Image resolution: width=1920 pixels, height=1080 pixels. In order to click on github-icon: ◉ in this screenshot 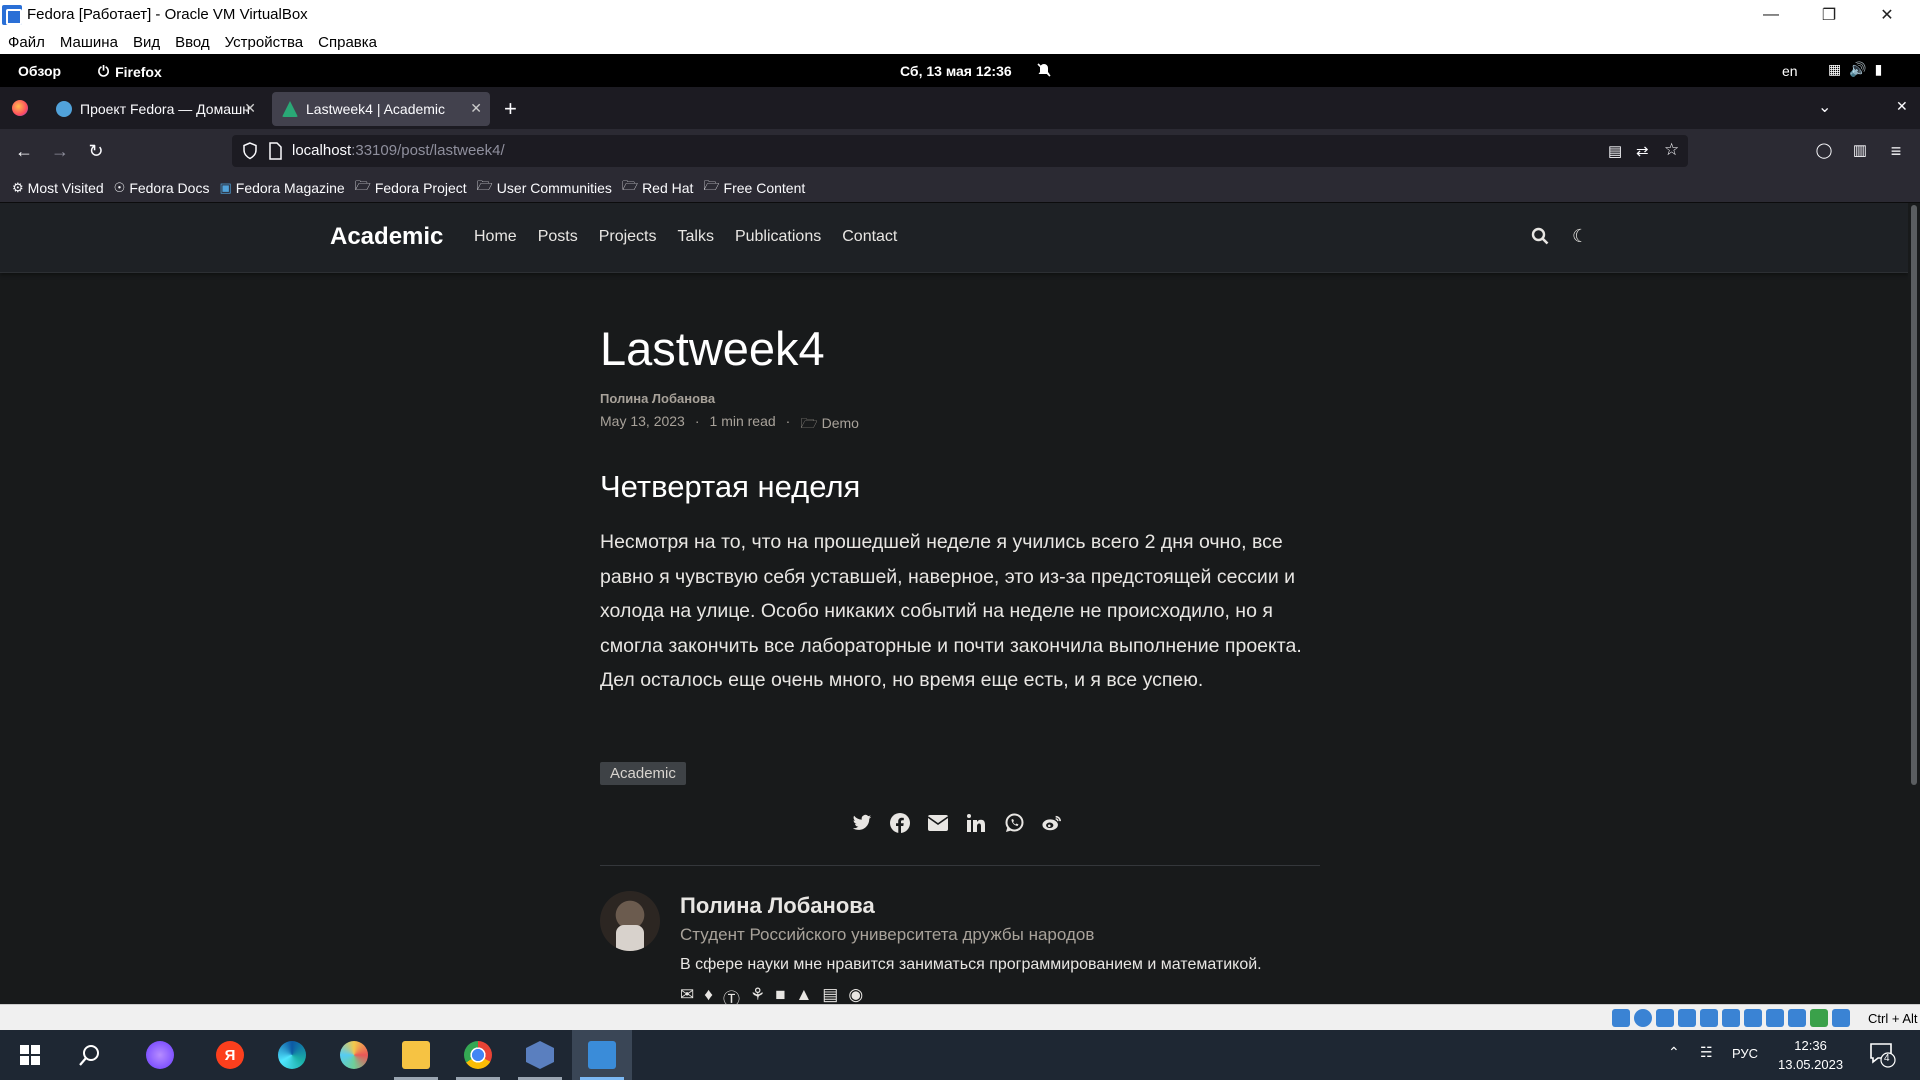, I will do `click(855, 994)`.